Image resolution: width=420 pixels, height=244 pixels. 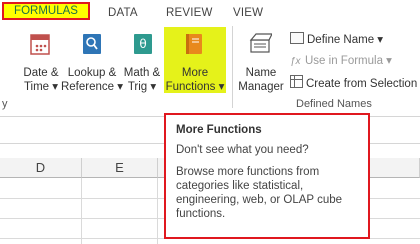 What do you see at coordinates (345, 40) in the screenshot?
I see `define-name-label: Define Name ▾` at bounding box center [345, 40].